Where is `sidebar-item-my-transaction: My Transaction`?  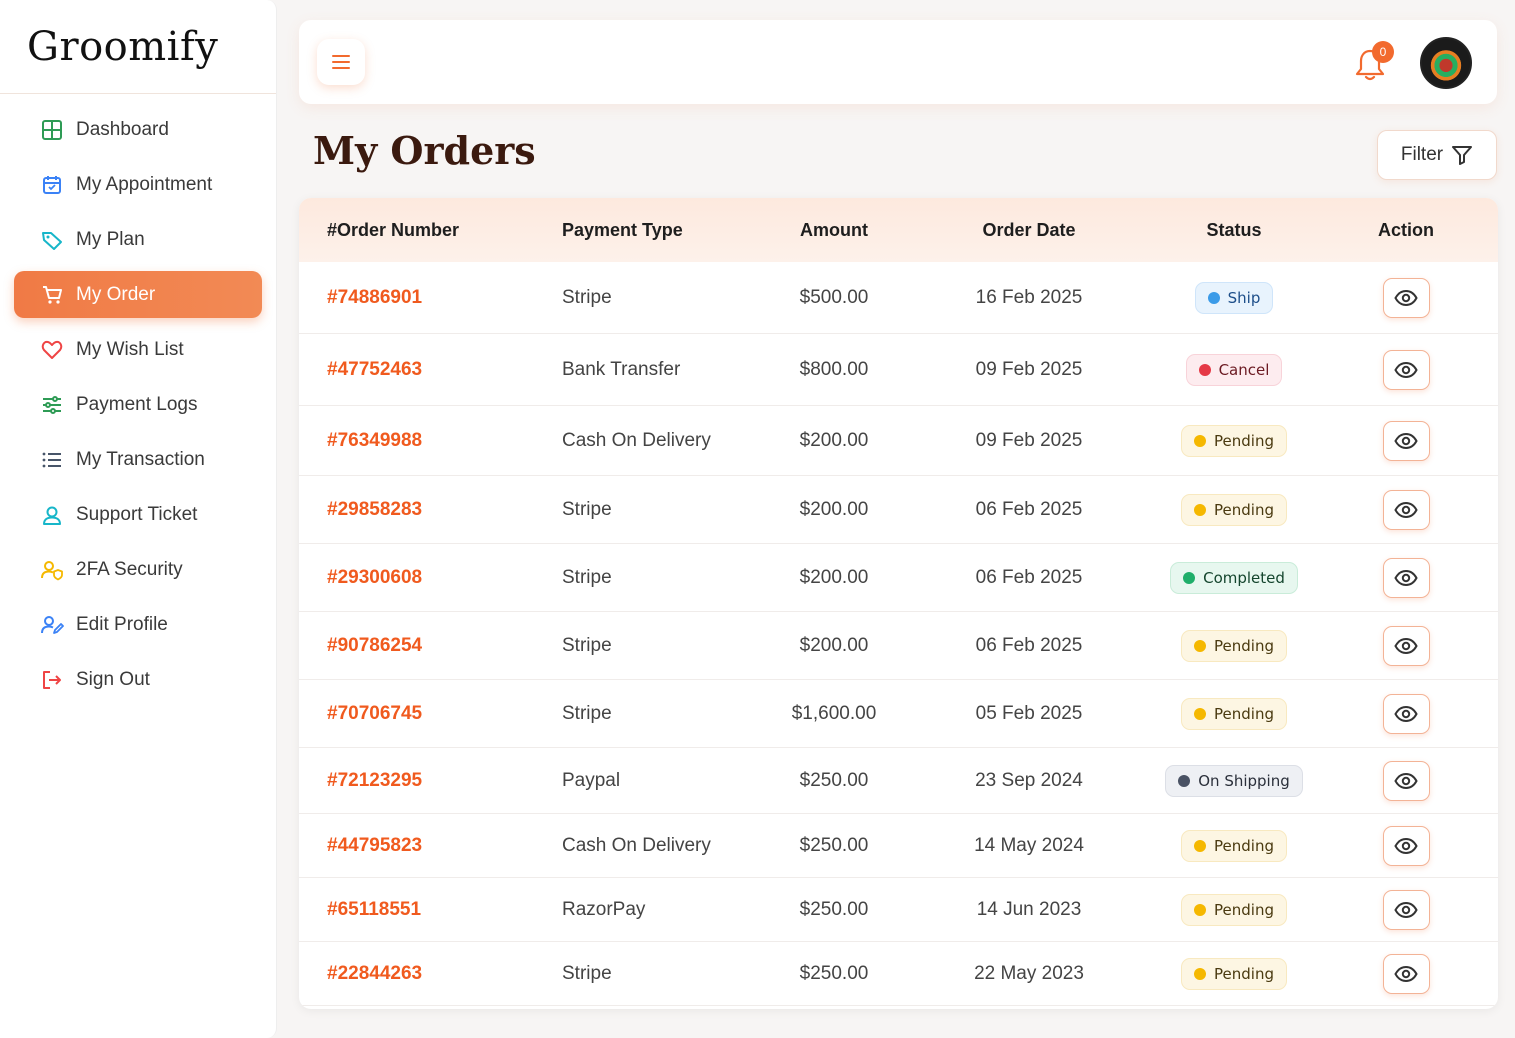
sidebar-item-my-transaction: My Transaction is located at coordinates (138, 459).